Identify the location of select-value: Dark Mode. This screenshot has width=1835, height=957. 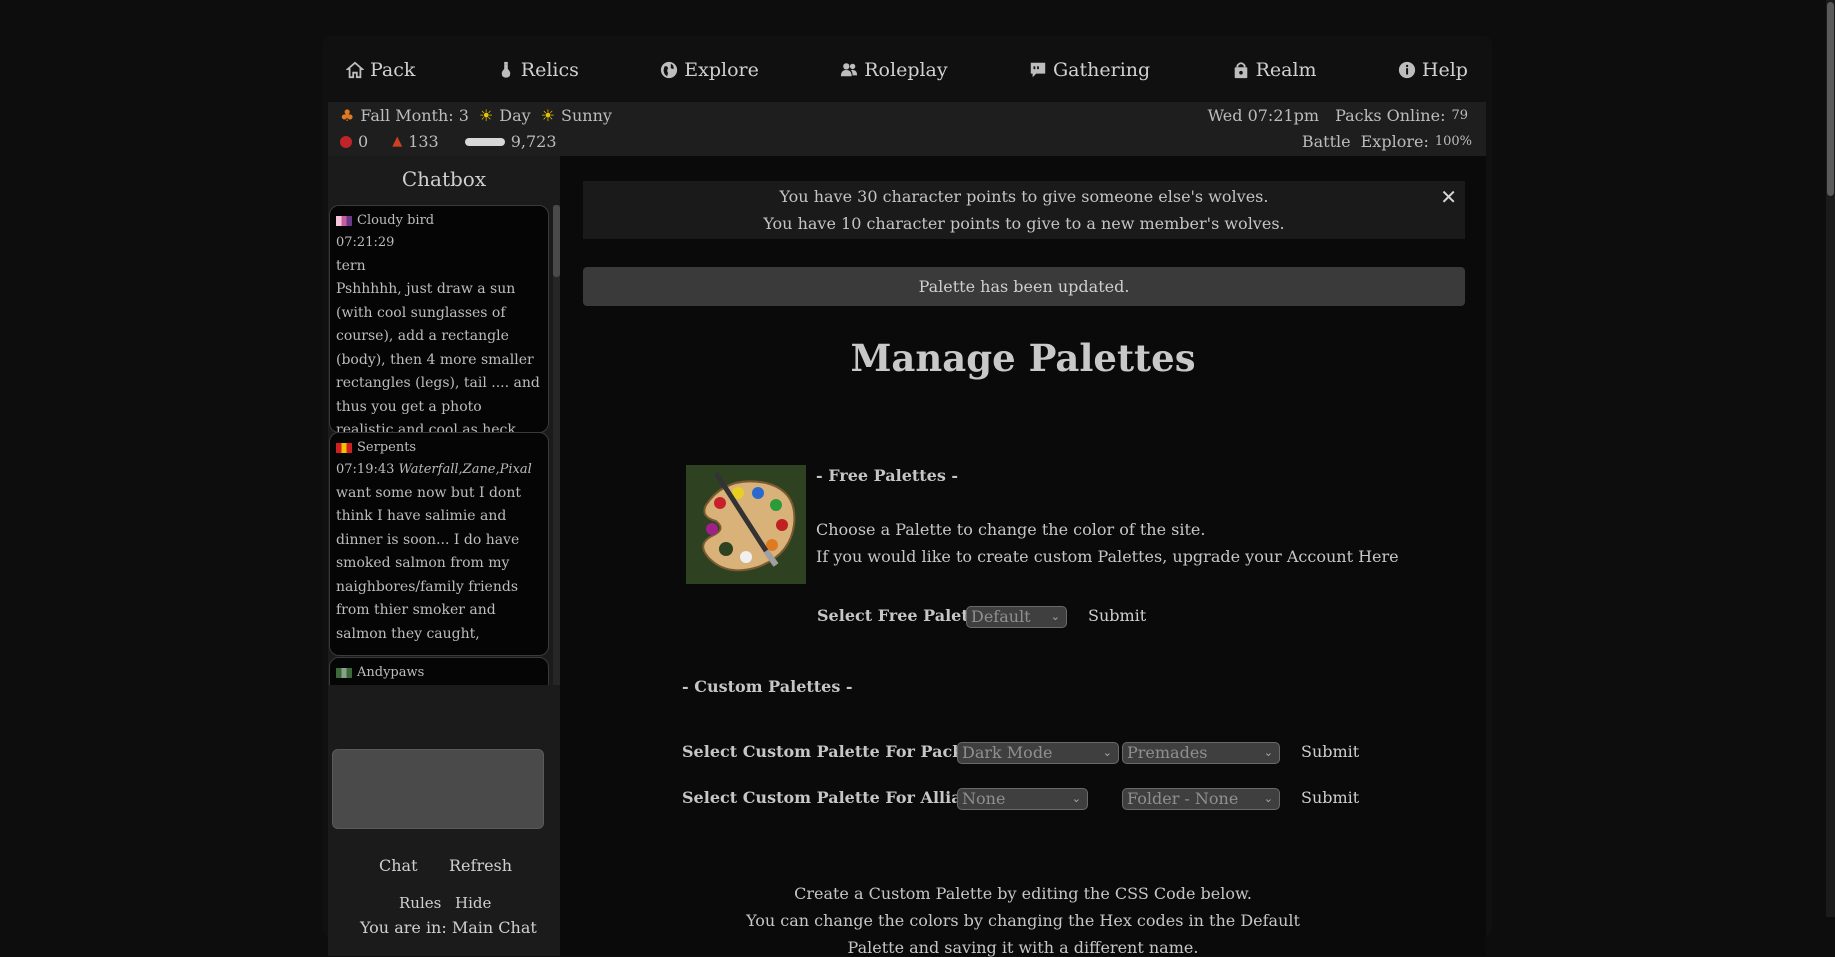
(1007, 752).